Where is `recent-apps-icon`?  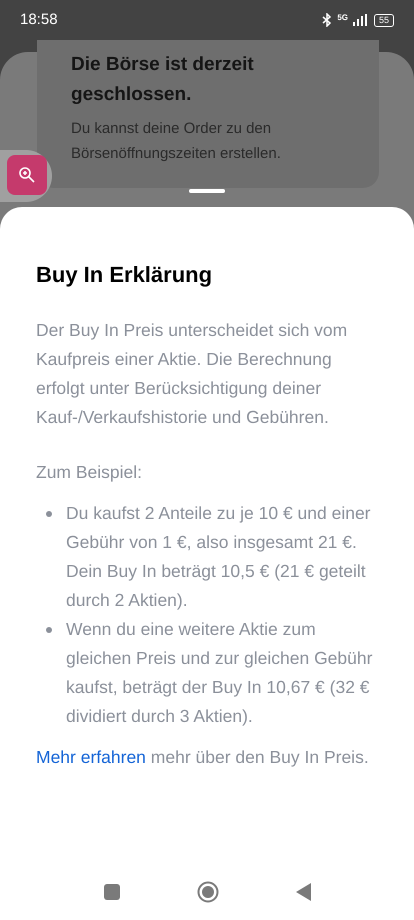
recent-apps-icon is located at coordinates (112, 892).